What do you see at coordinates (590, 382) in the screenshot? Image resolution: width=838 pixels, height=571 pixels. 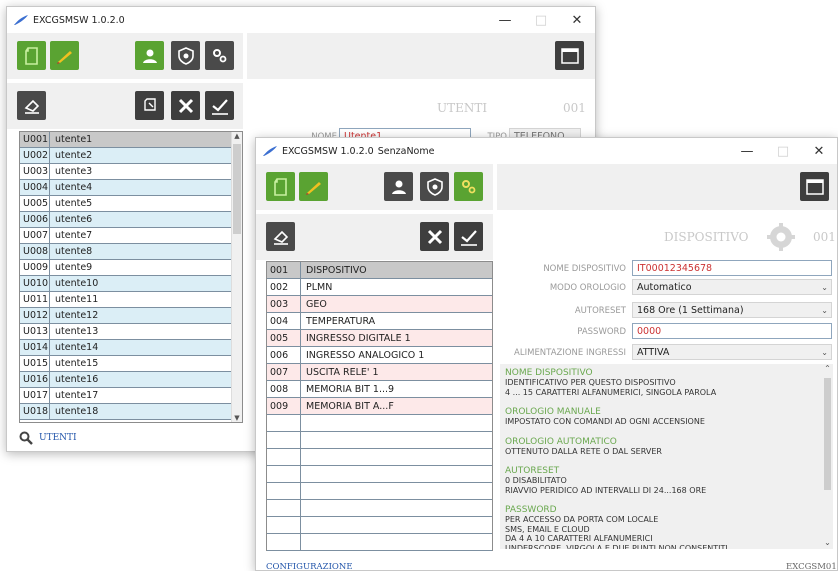 I see `help-line: IDENTIFICATIVO PER QUESTO DISPOSITIVO` at bounding box center [590, 382].